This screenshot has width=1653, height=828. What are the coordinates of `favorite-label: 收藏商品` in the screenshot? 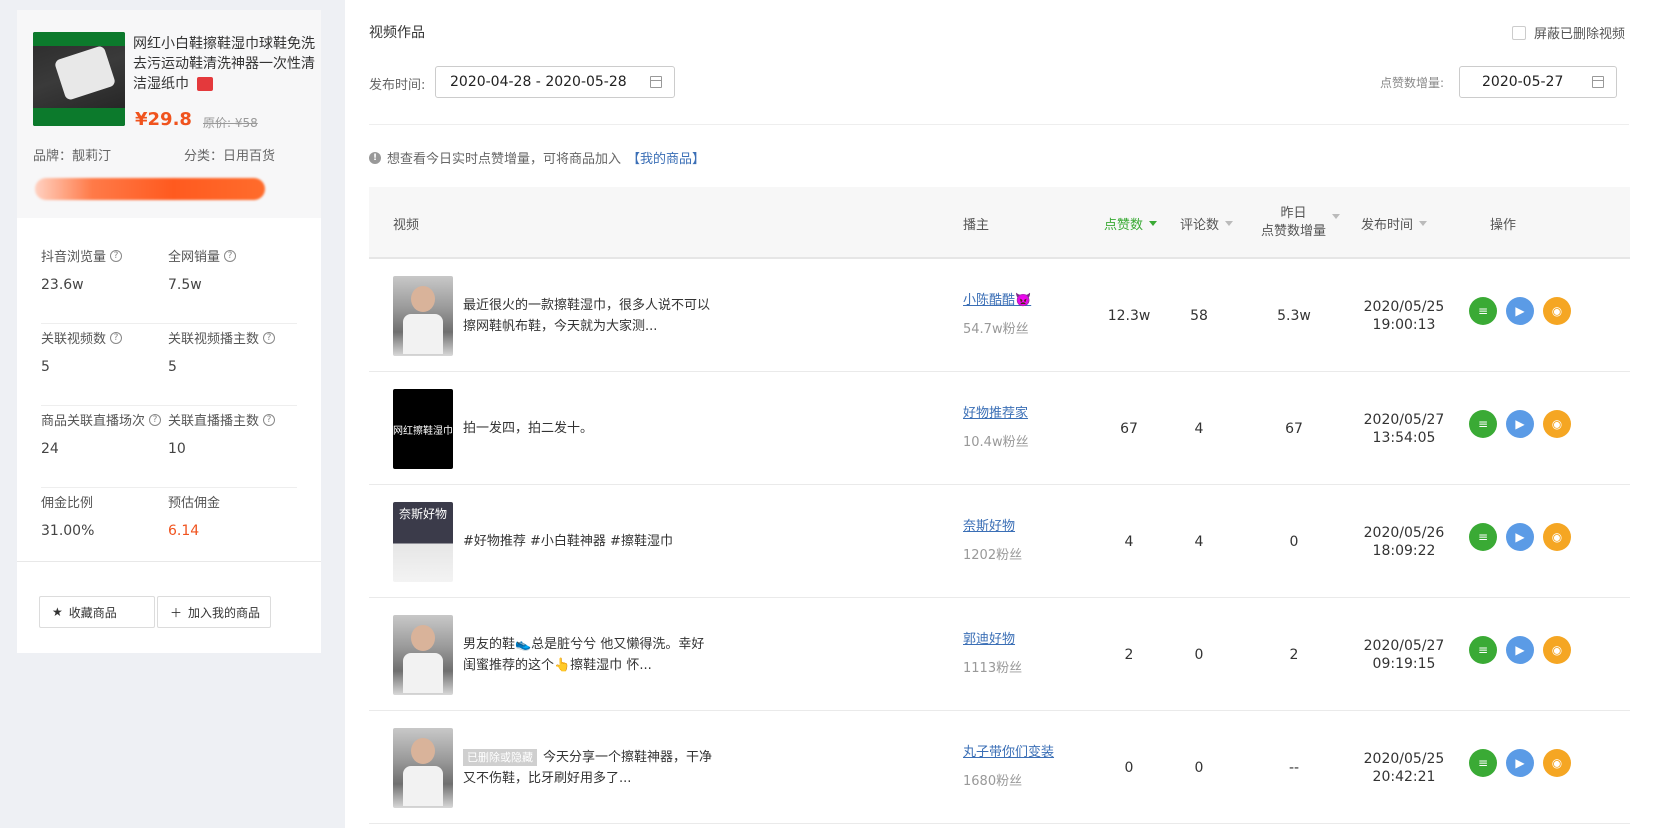 It's located at (92, 612).